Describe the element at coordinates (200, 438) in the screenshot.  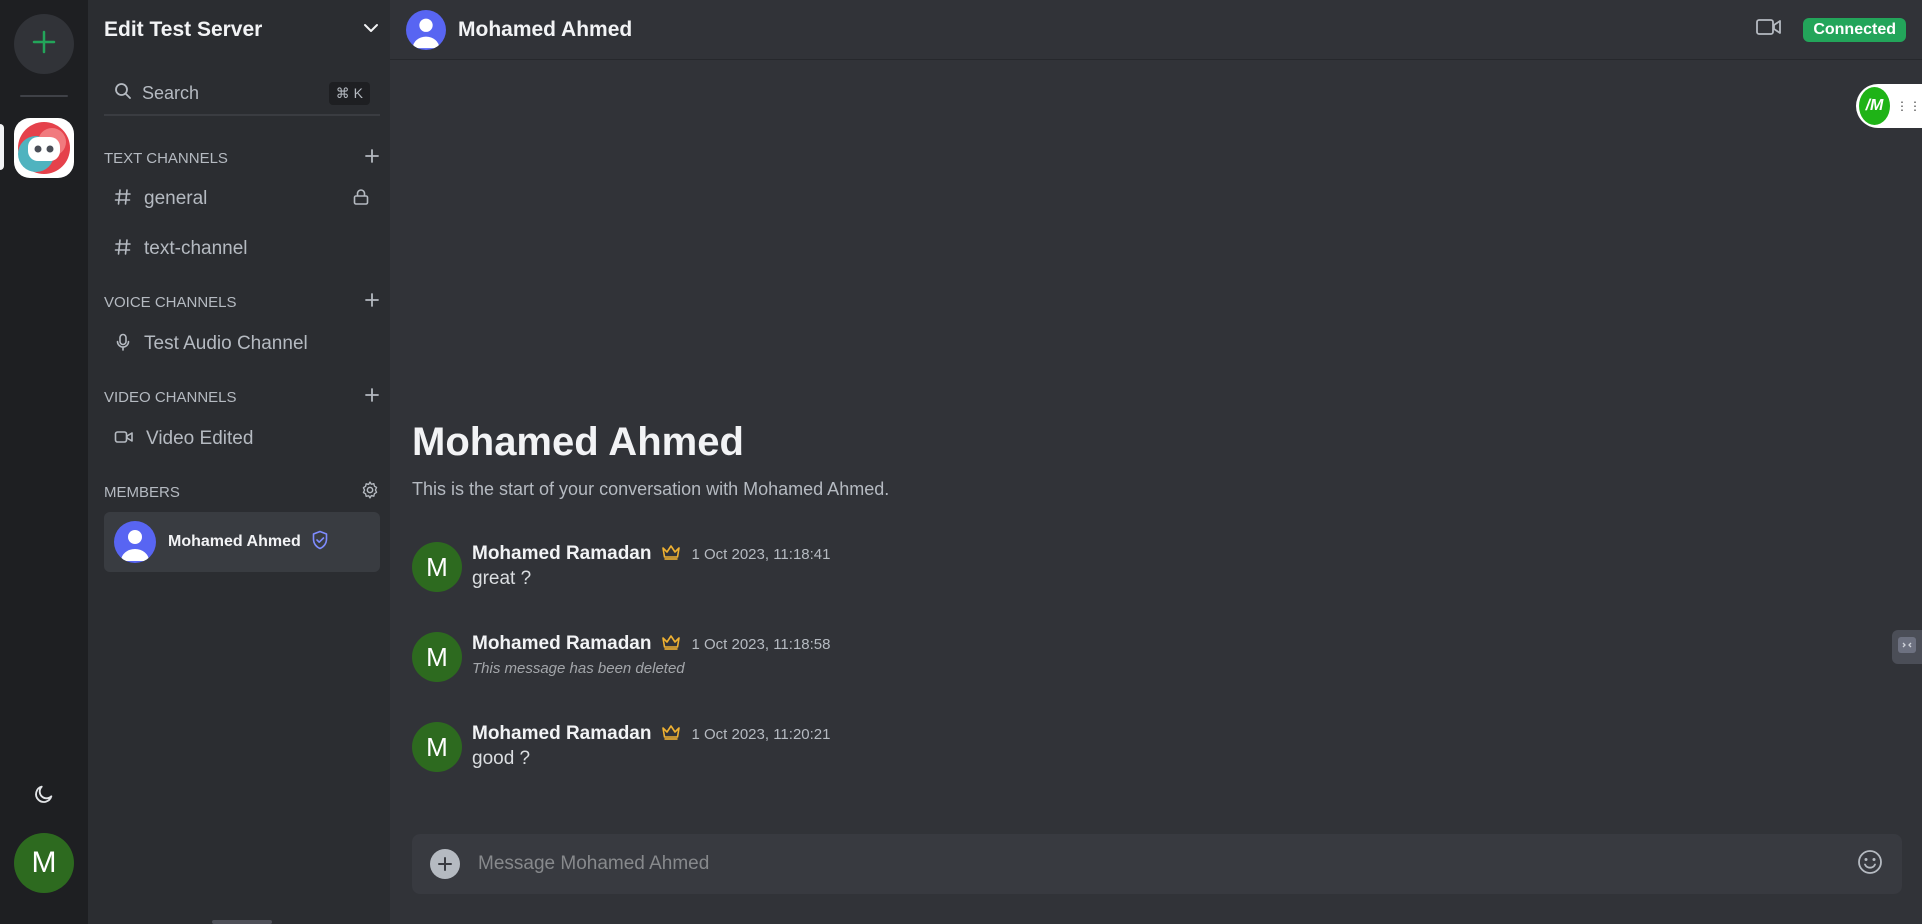
I see `channel-name: Video Edited` at that location.